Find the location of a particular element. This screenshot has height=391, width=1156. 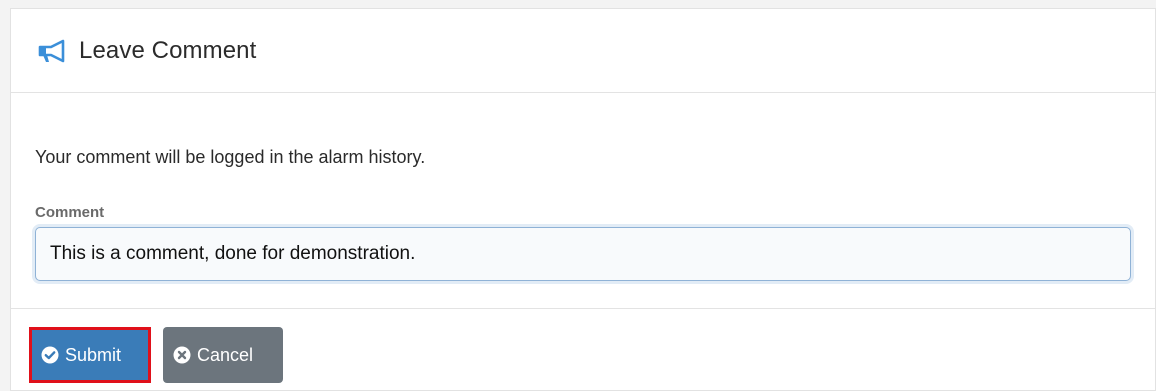

megaphone-icon is located at coordinates (52, 51).